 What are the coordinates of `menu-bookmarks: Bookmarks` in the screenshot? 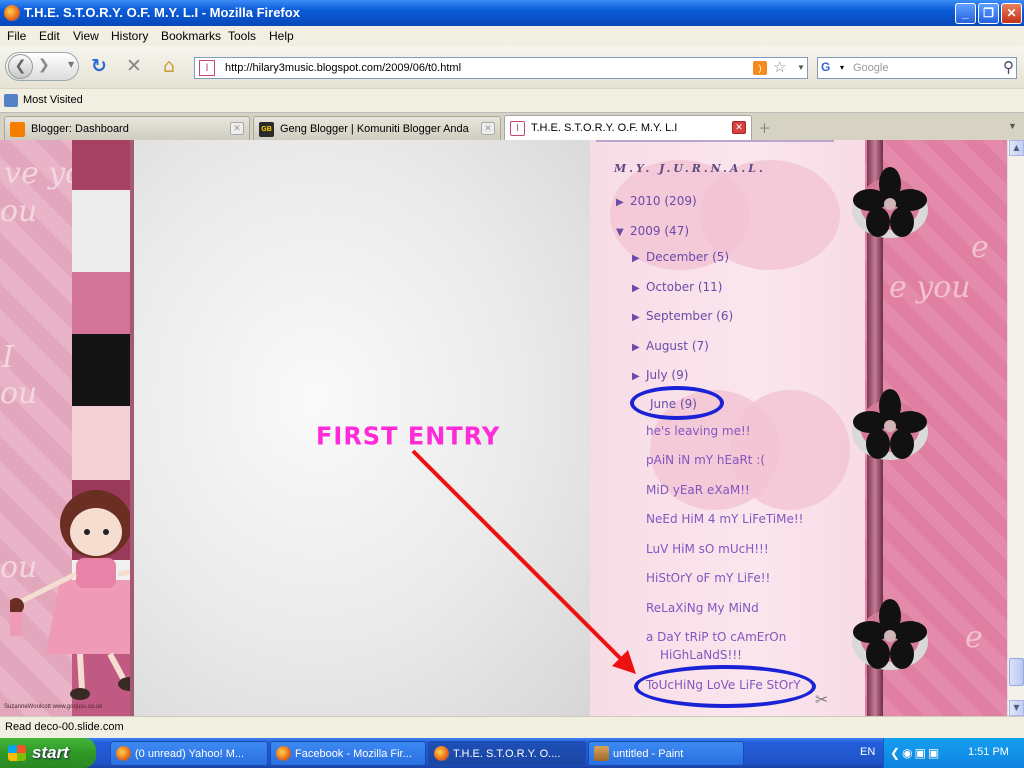 It's located at (191, 36).